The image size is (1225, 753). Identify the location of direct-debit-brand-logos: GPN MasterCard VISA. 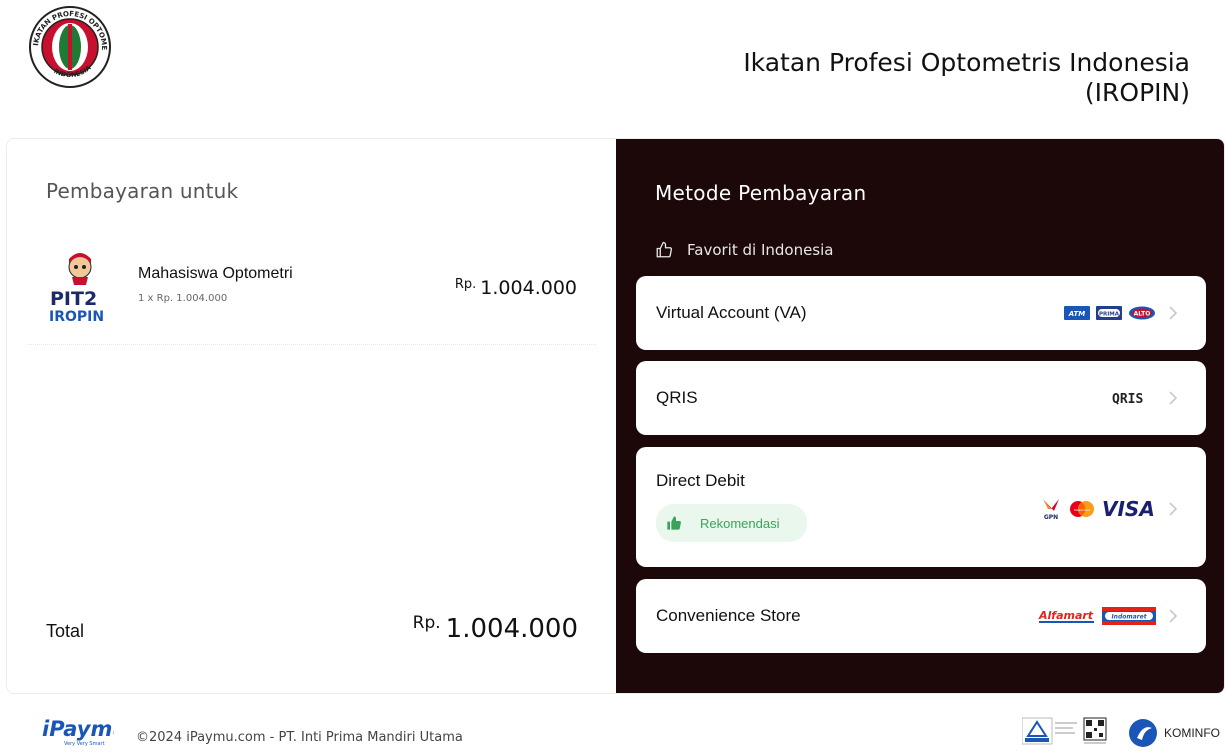
(1109, 509).